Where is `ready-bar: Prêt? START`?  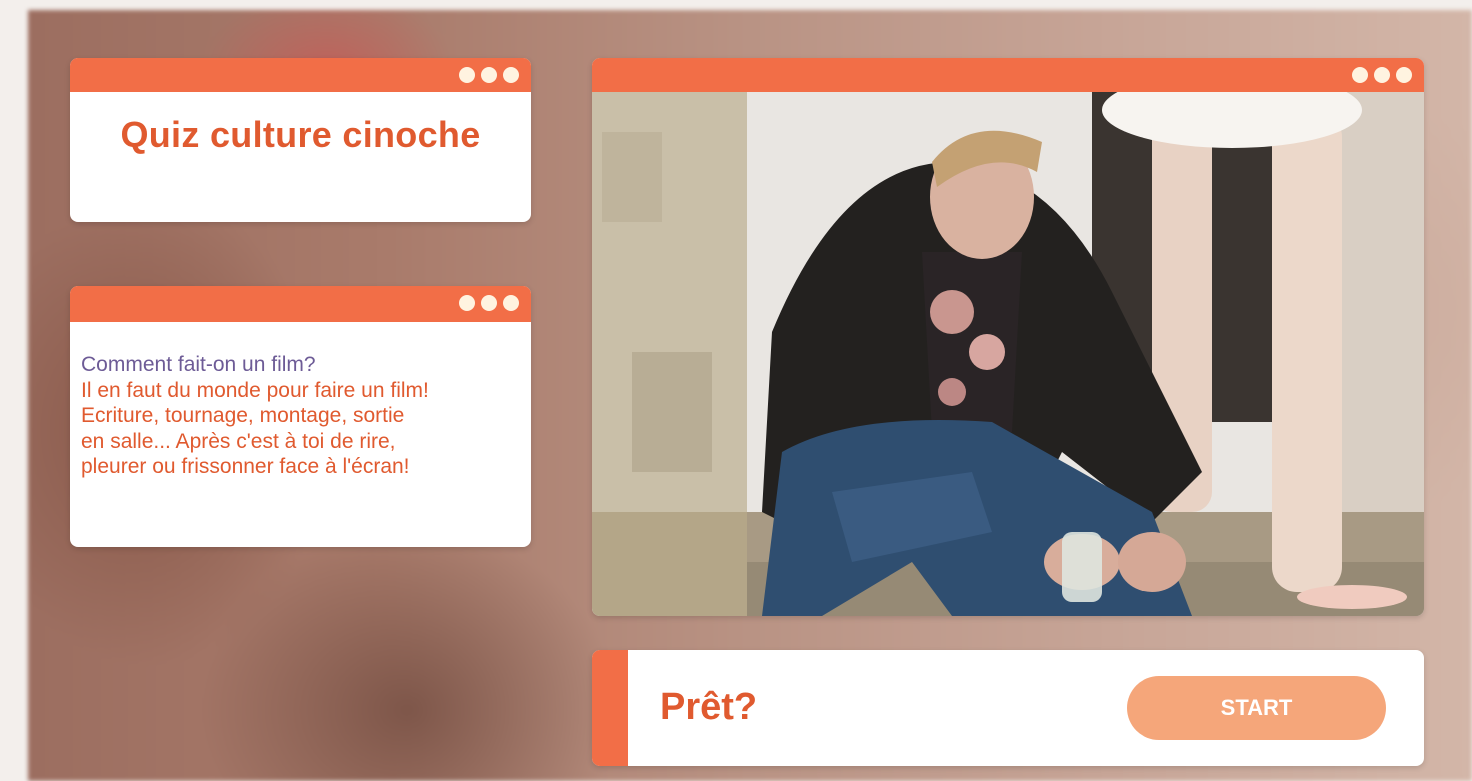
ready-bar: Prêt? START is located at coordinates (1008, 708).